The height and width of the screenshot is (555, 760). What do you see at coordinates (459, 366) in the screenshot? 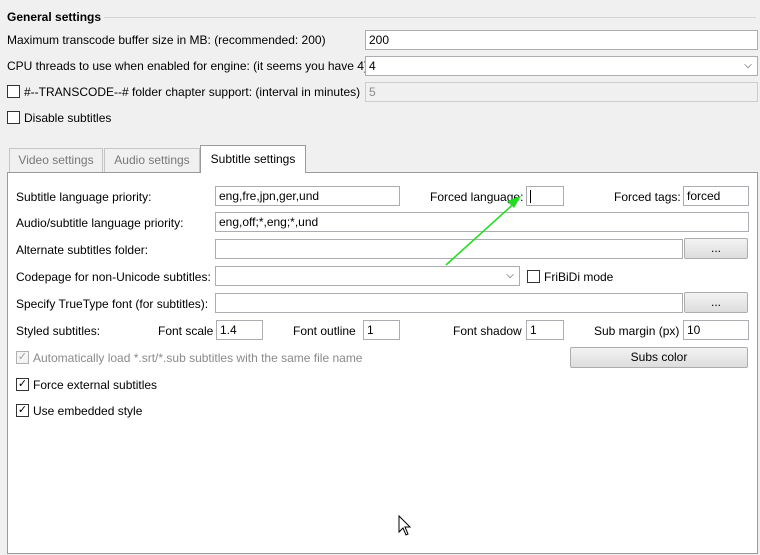
I see `annotation-overlay` at bounding box center [459, 366].